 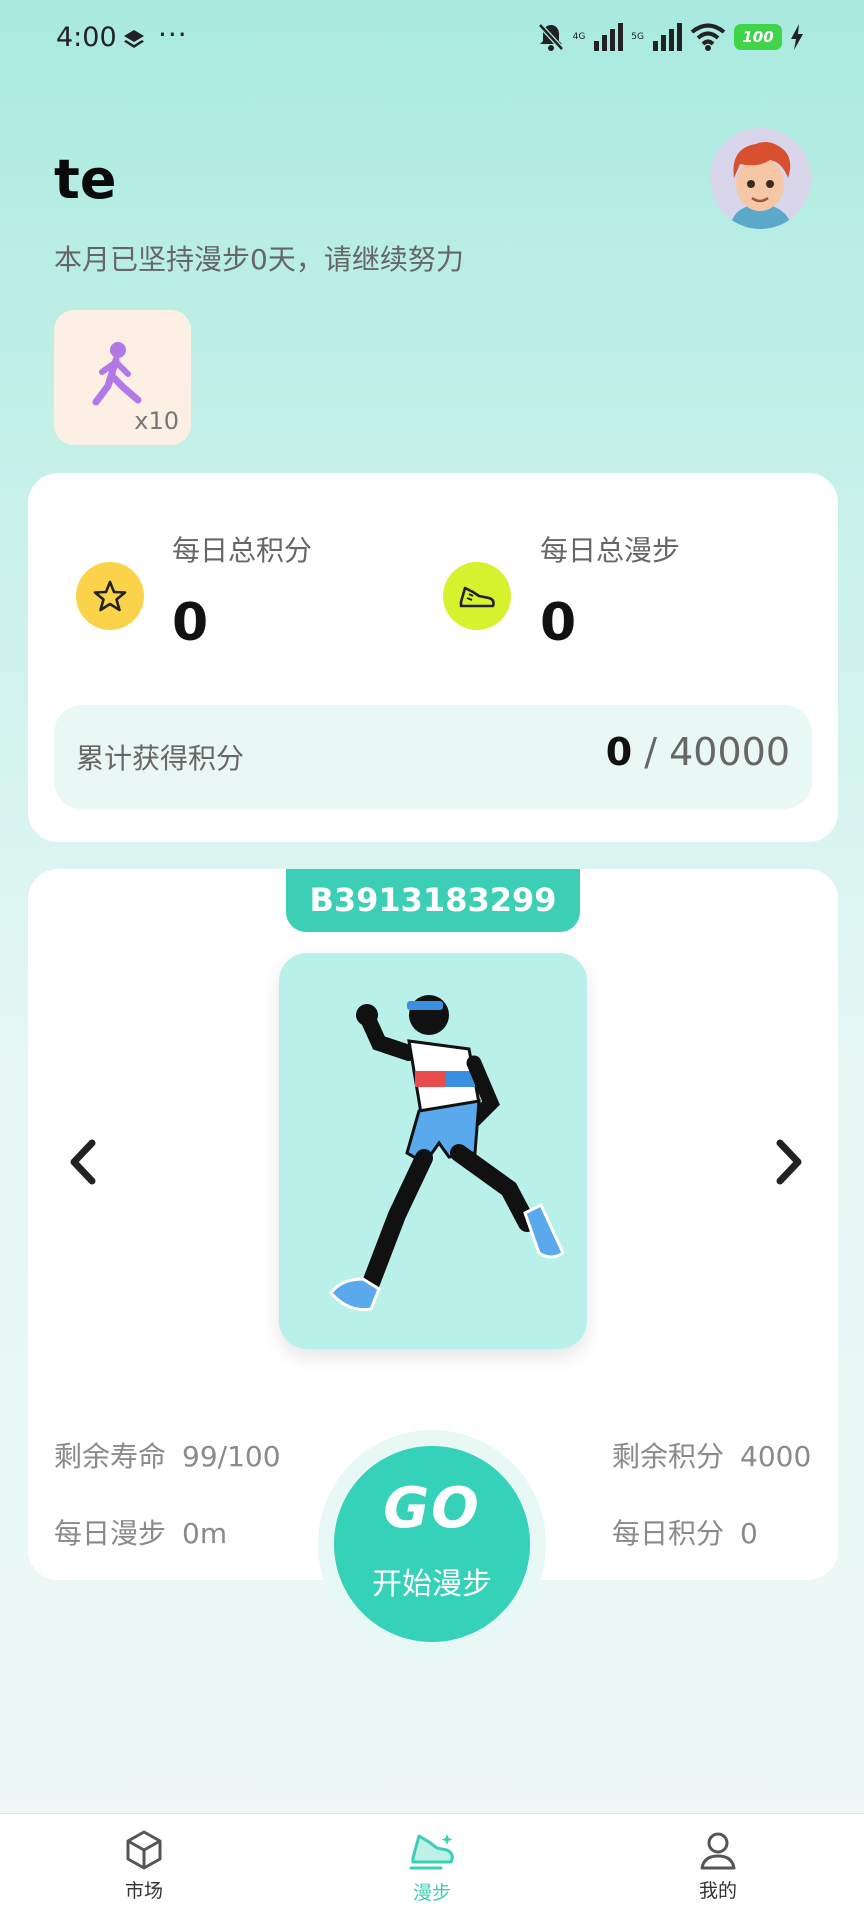 What do you see at coordinates (550, 37) in the screenshot?
I see `mute-bell-icon` at bounding box center [550, 37].